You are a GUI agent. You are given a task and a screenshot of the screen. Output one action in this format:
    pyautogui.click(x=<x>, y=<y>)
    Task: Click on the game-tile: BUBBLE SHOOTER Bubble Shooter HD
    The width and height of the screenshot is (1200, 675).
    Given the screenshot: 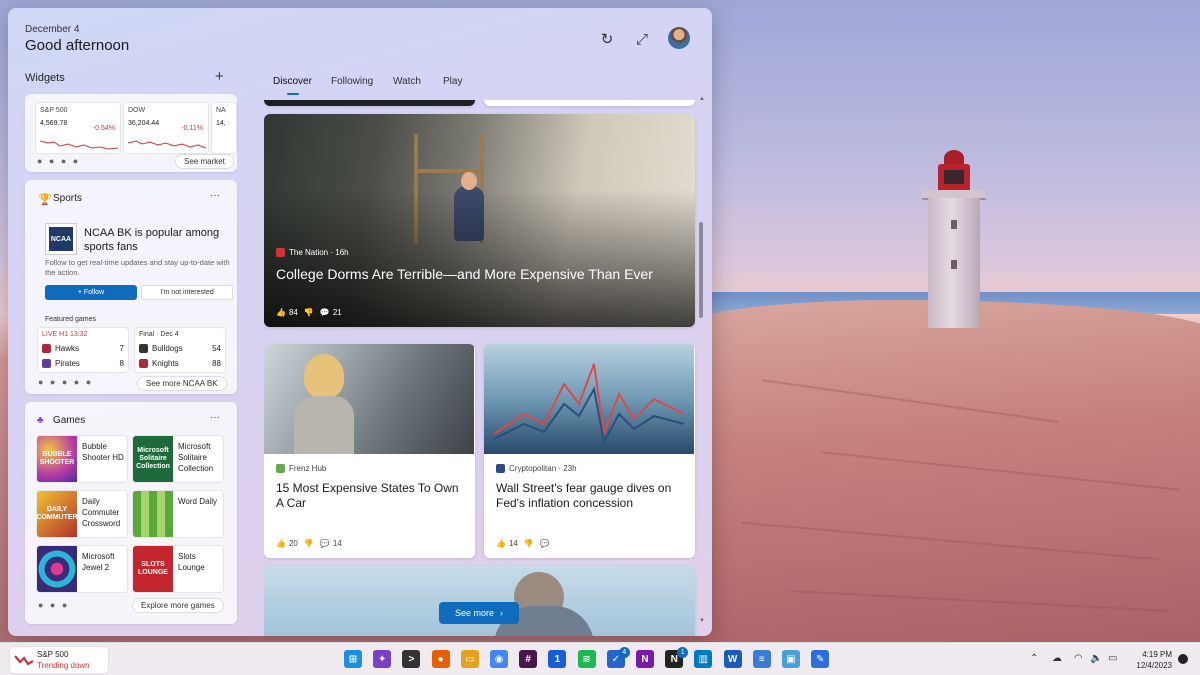 What is the action you would take?
    pyautogui.click(x=82, y=459)
    